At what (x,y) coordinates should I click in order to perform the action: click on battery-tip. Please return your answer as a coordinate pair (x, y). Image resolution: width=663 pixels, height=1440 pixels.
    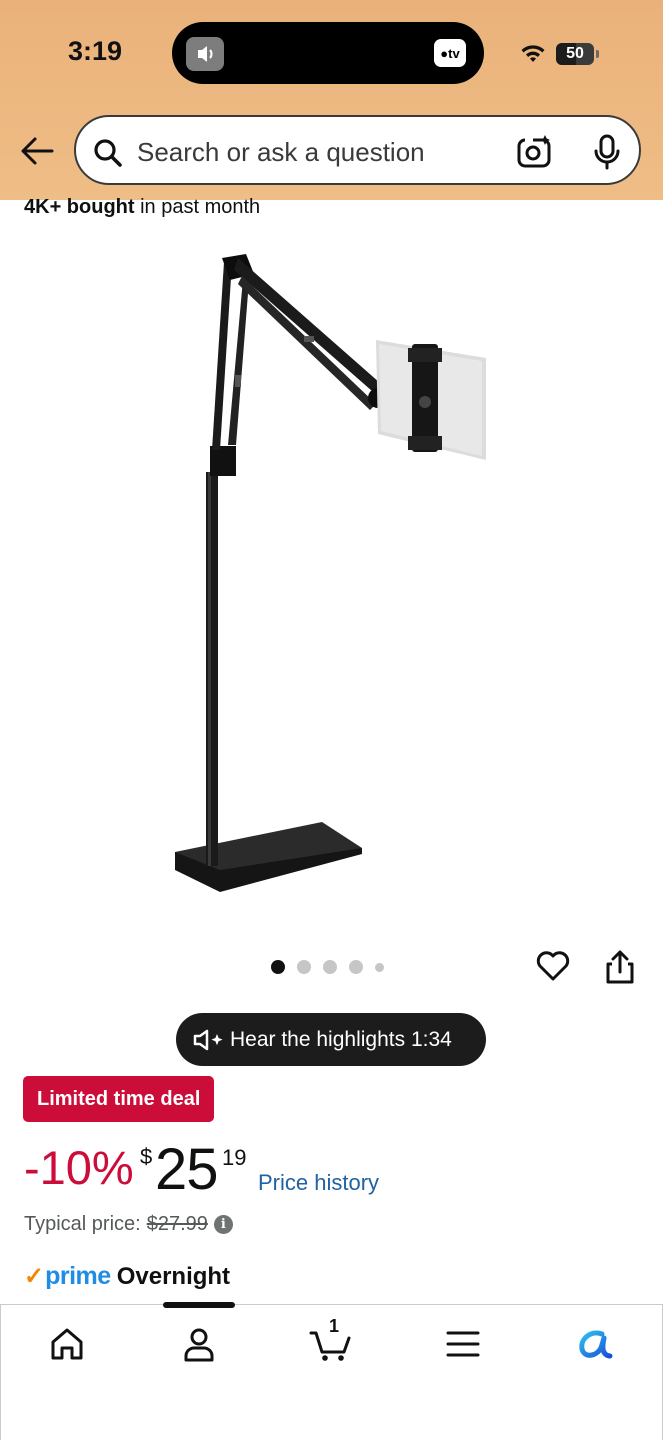
    Looking at the image, I should click on (597, 54).